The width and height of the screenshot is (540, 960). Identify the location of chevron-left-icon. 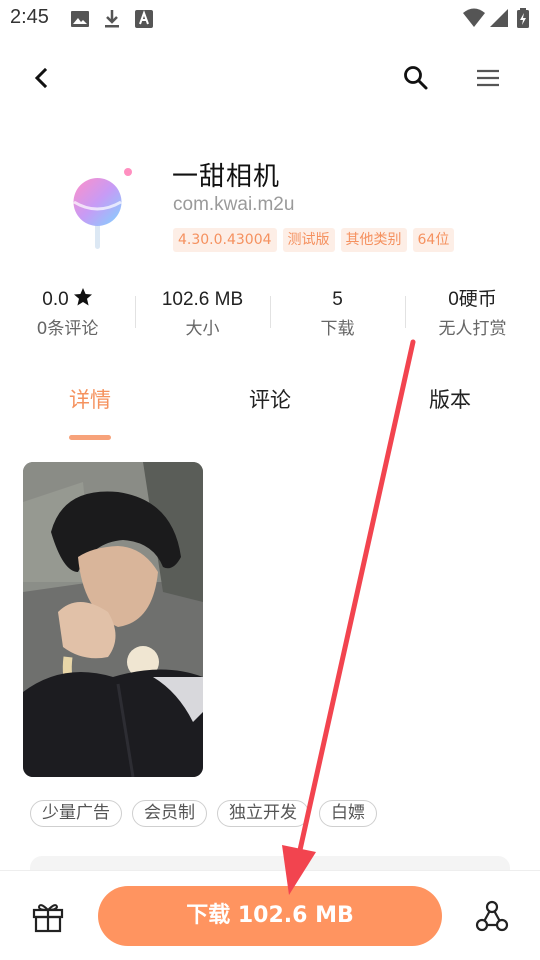
(42, 78).